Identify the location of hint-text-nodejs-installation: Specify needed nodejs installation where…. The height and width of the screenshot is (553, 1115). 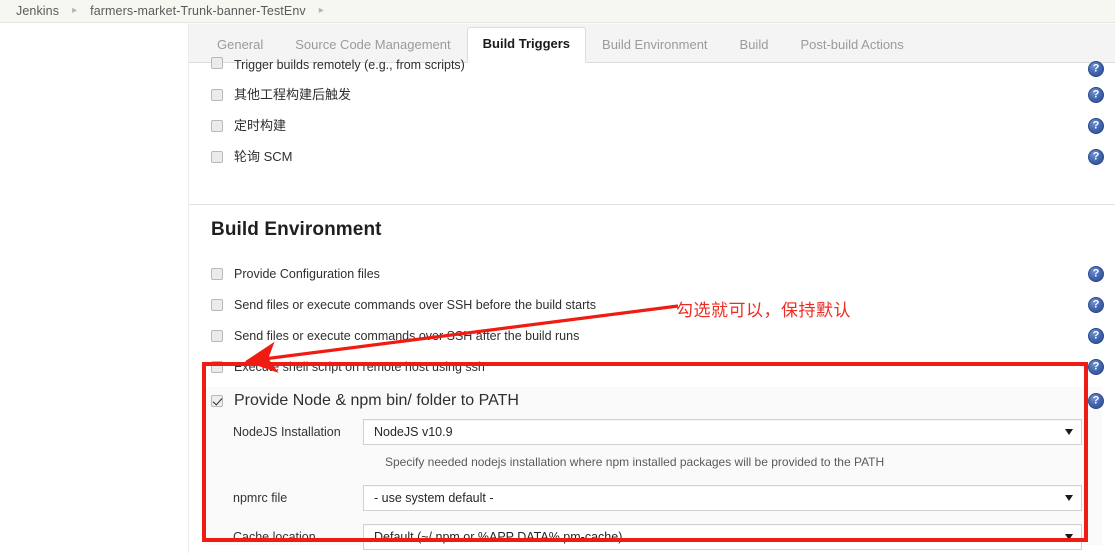
(635, 462).